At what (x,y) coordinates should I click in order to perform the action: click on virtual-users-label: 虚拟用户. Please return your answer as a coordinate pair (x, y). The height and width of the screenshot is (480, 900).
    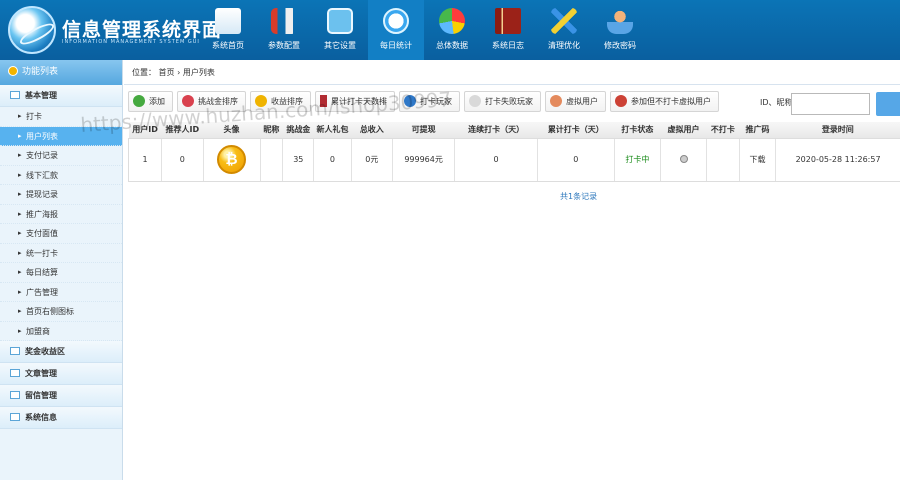
    Looking at the image, I should click on (582, 101).